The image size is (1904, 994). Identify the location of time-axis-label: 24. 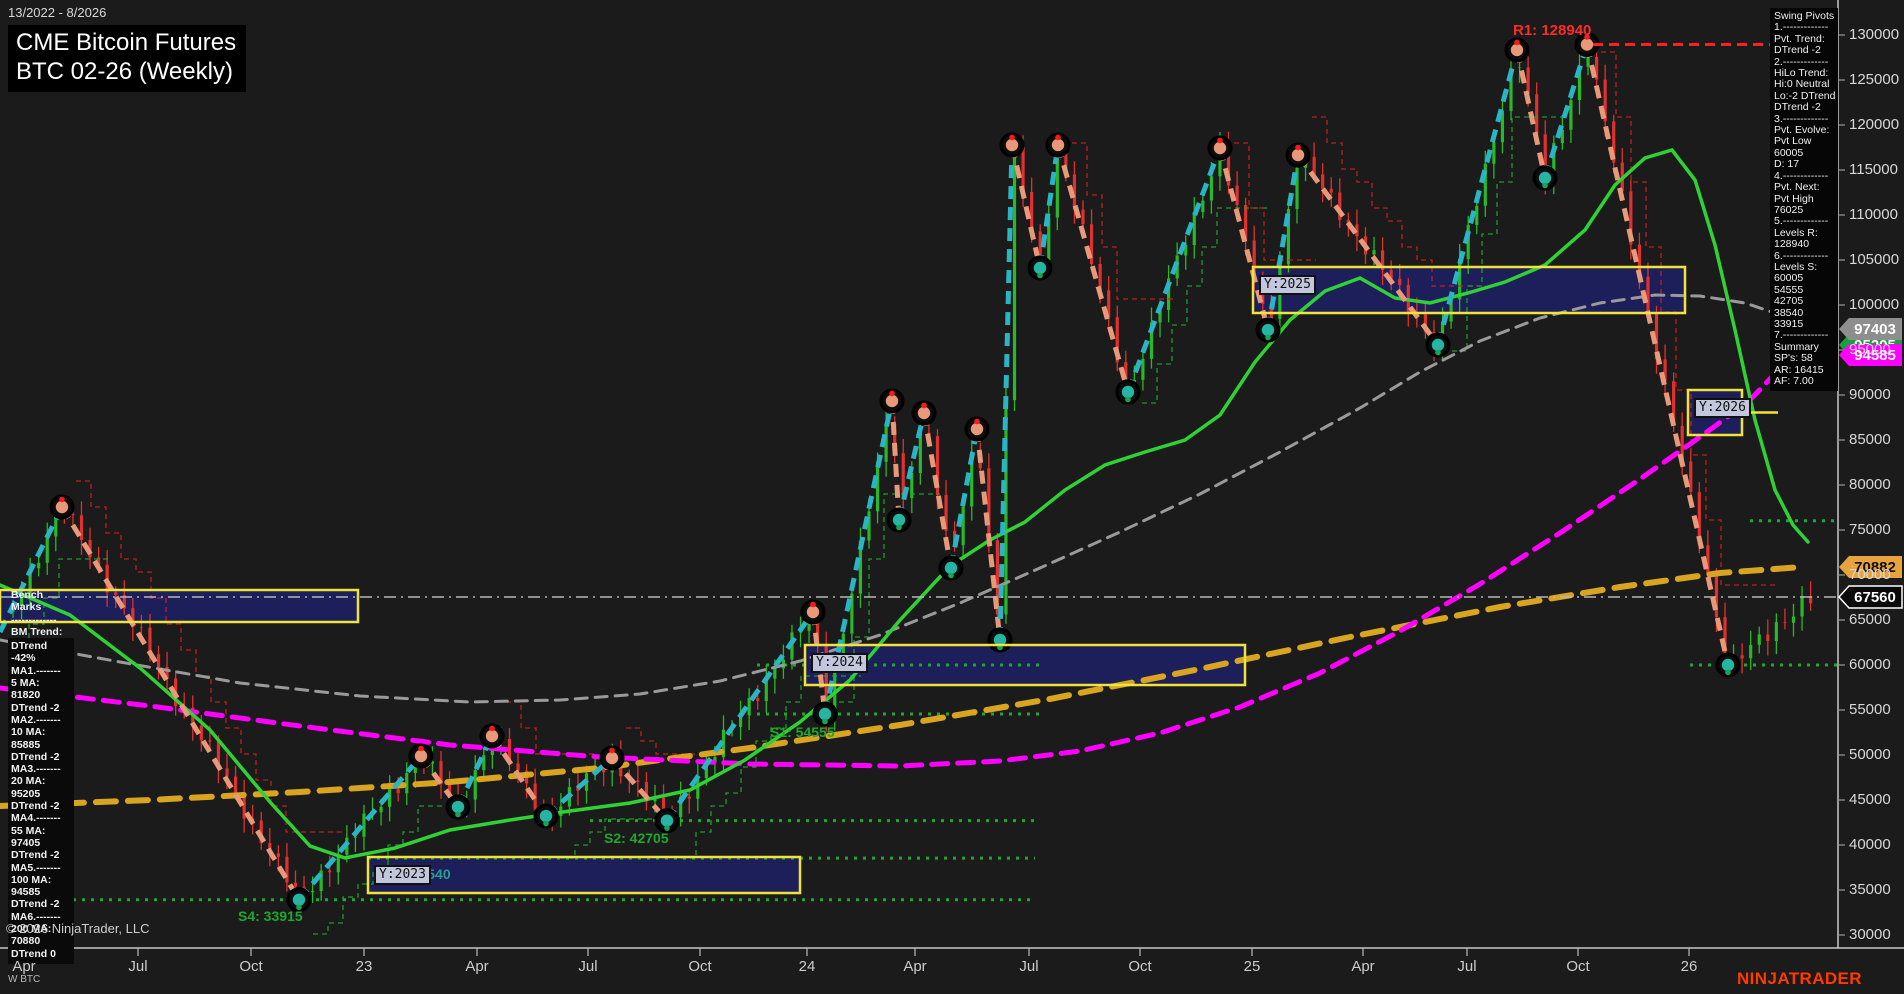
(807, 966).